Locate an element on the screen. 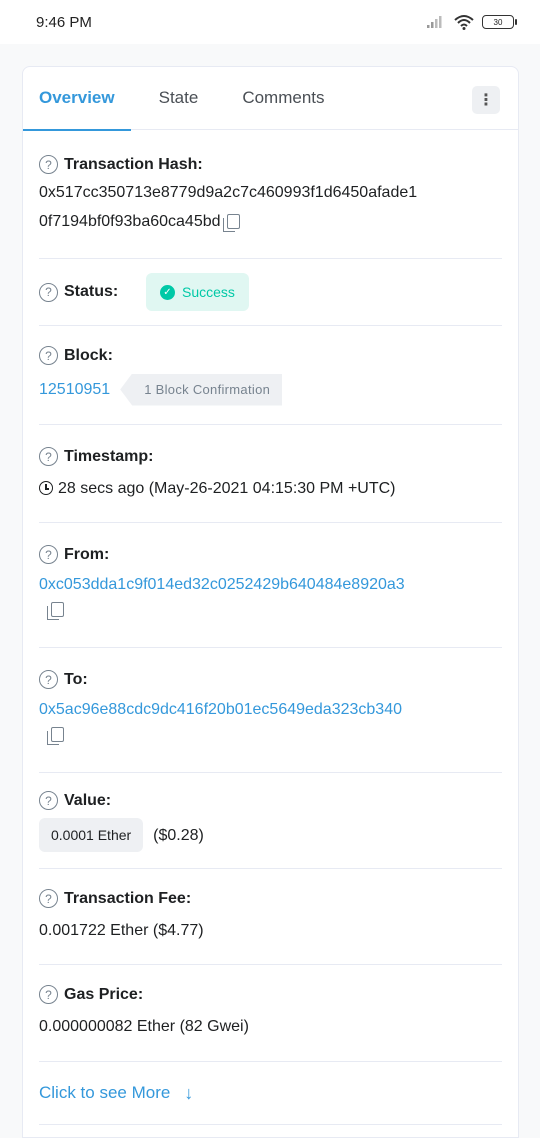  label-transaction-fee: ? Transaction Fee: is located at coordinates (270, 898).